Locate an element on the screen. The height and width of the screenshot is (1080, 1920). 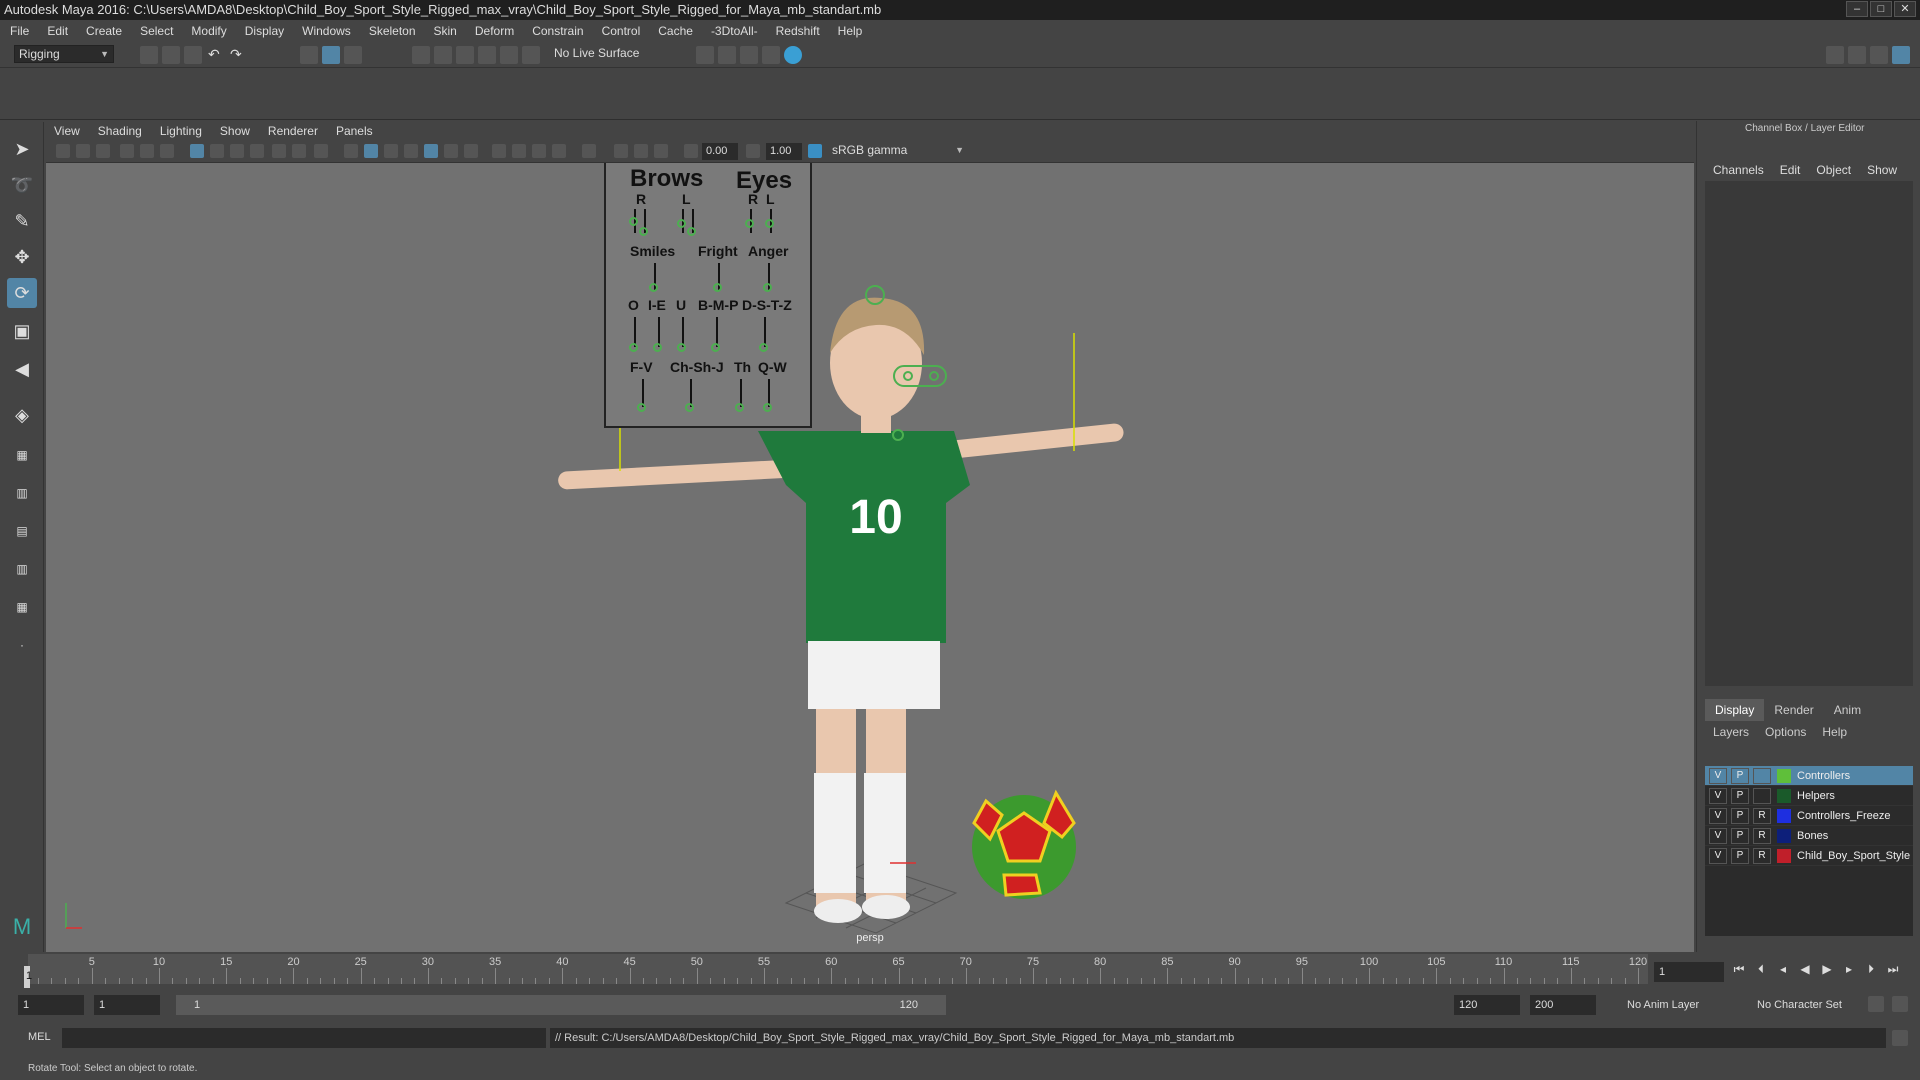
scale-tool-icon: ▣ is located at coordinates (22, 331).